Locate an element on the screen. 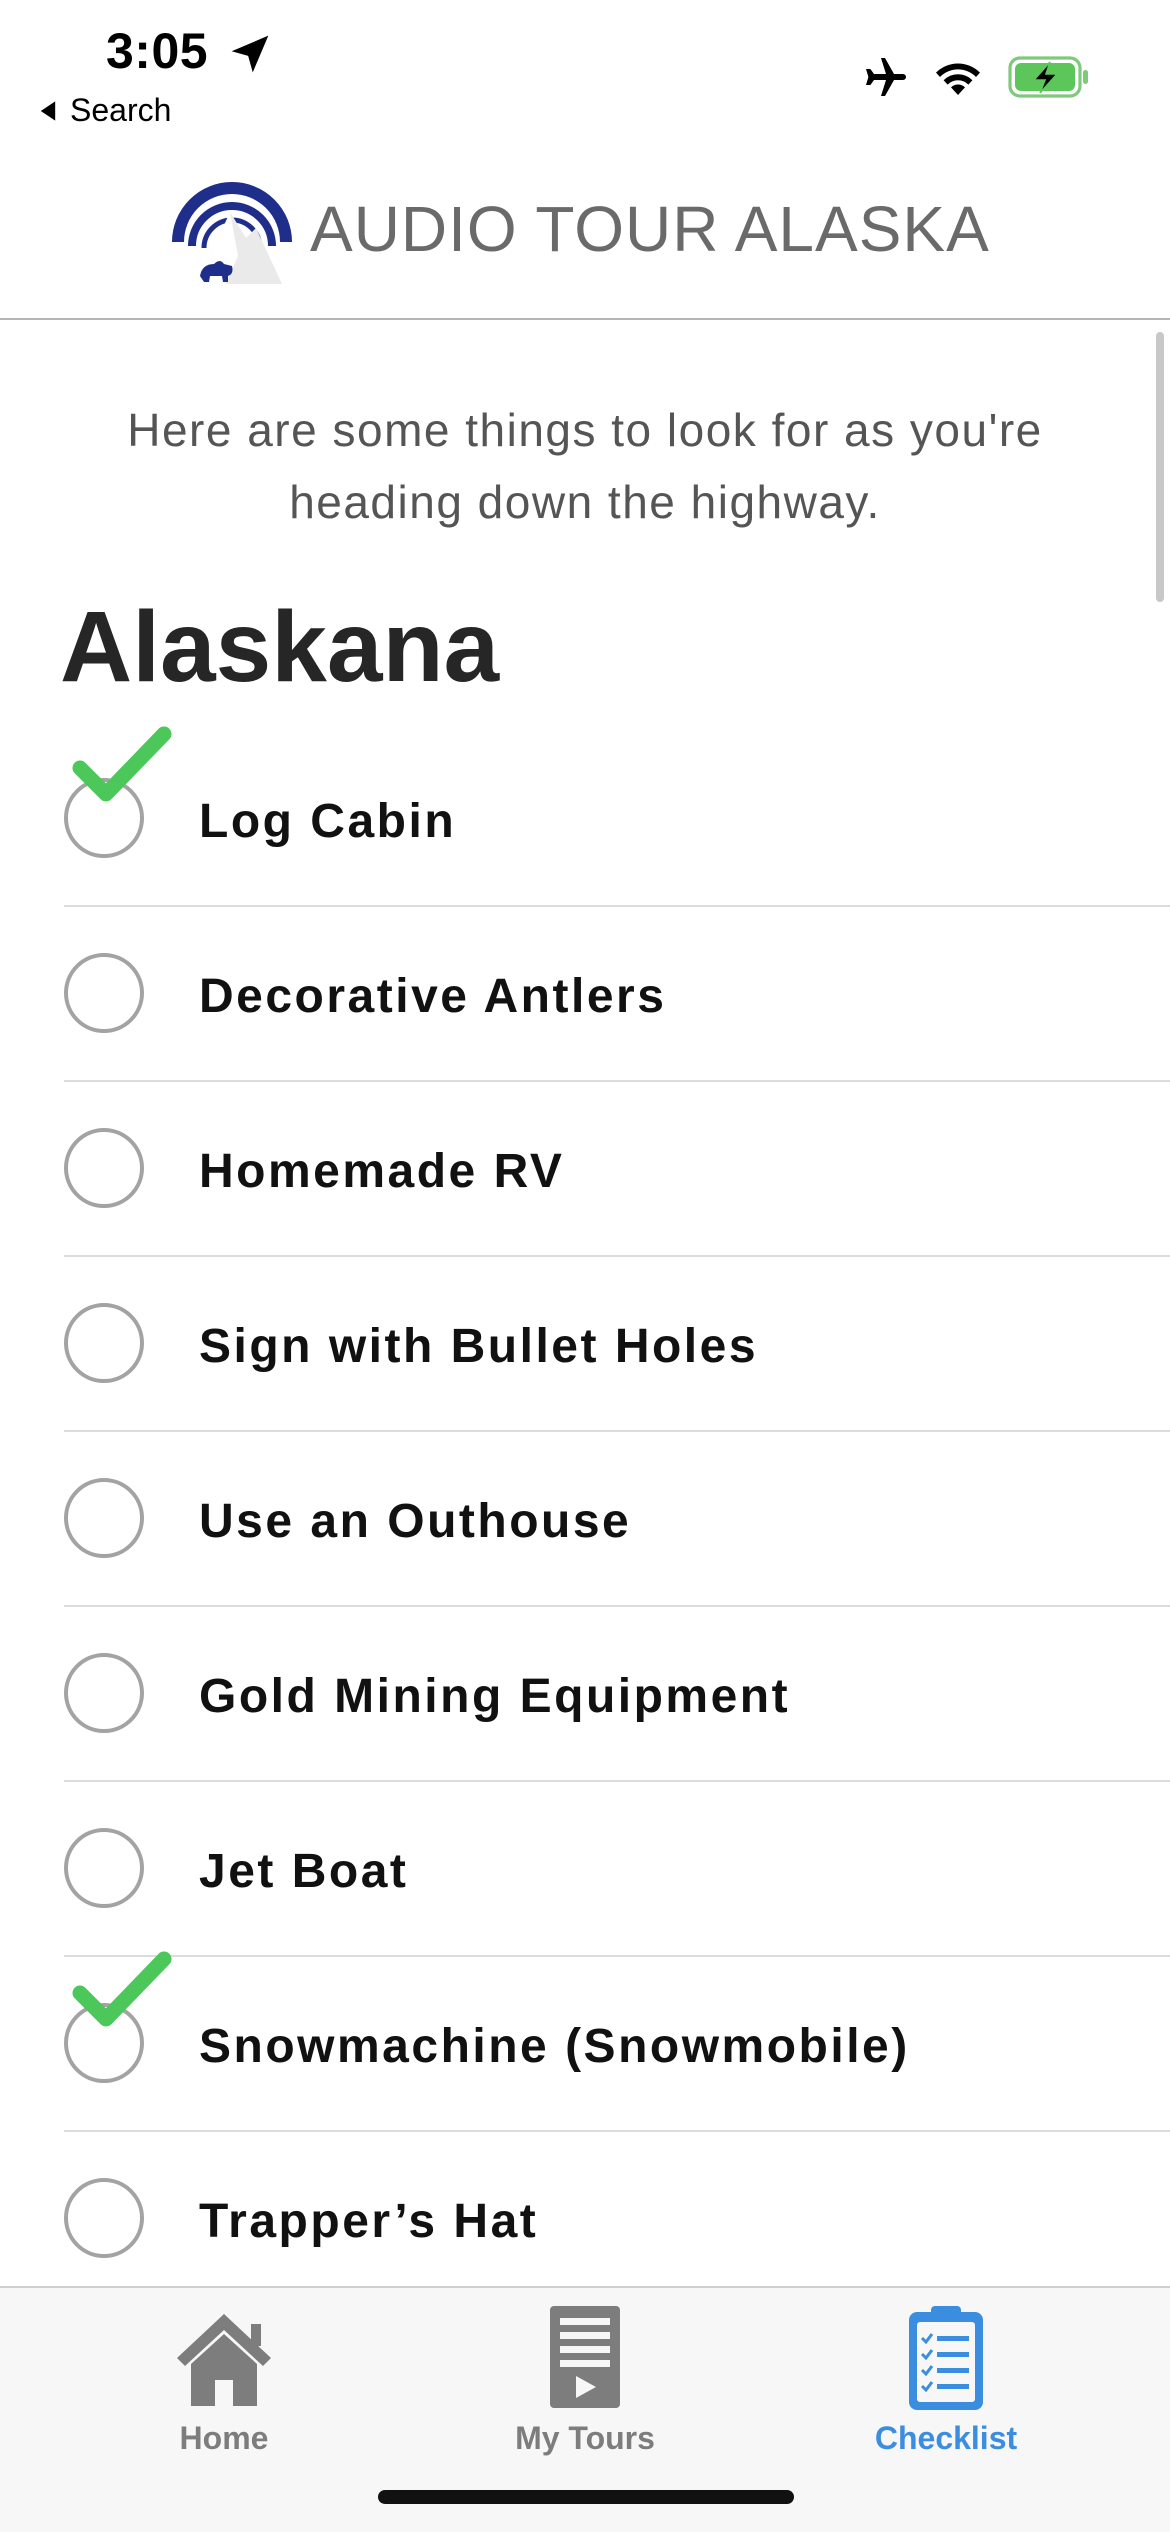 This screenshot has width=1170, height=2532. checklist-item-log-cabin: Log Cabin is located at coordinates (617, 816).